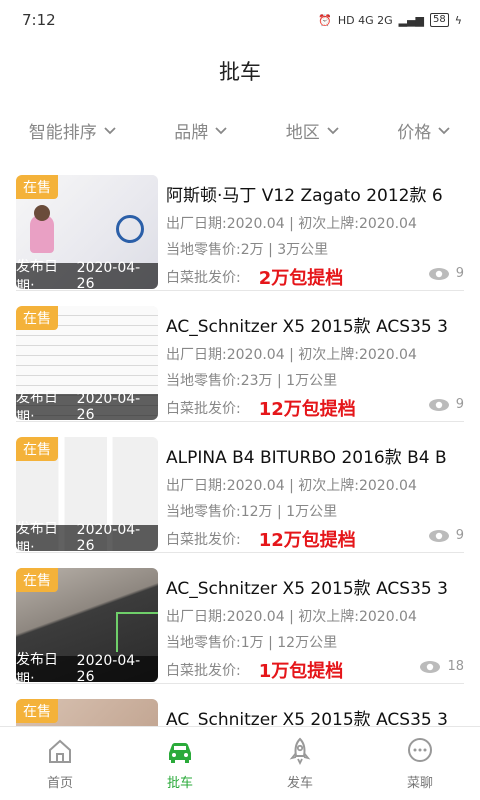  What do you see at coordinates (419, 783) in the screenshot?
I see `tab-label: 菜聊` at bounding box center [419, 783].